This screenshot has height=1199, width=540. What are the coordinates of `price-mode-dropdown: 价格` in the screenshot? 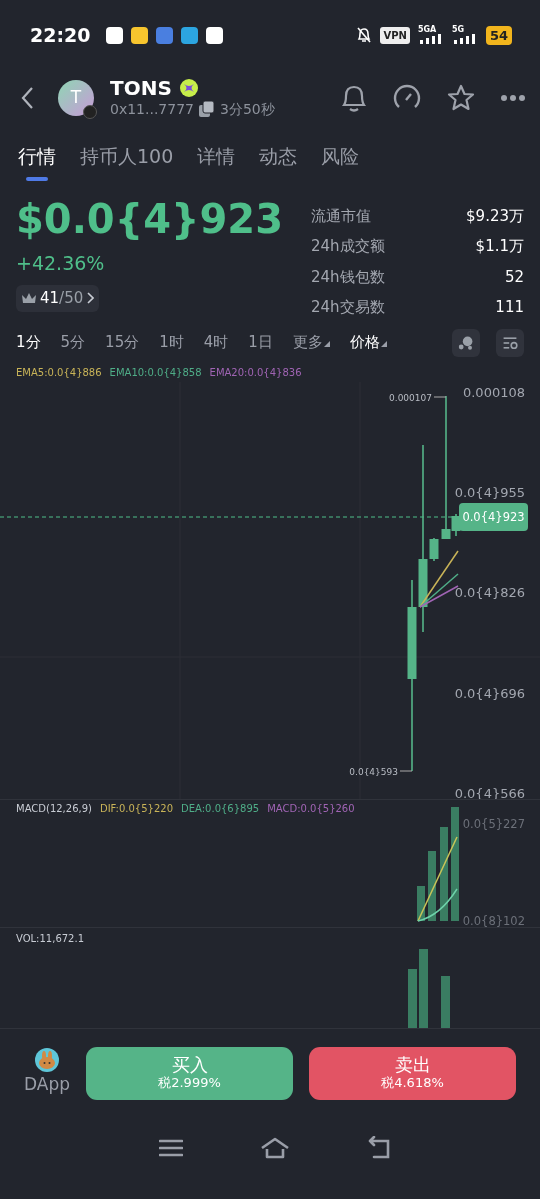 It's located at (368, 342).